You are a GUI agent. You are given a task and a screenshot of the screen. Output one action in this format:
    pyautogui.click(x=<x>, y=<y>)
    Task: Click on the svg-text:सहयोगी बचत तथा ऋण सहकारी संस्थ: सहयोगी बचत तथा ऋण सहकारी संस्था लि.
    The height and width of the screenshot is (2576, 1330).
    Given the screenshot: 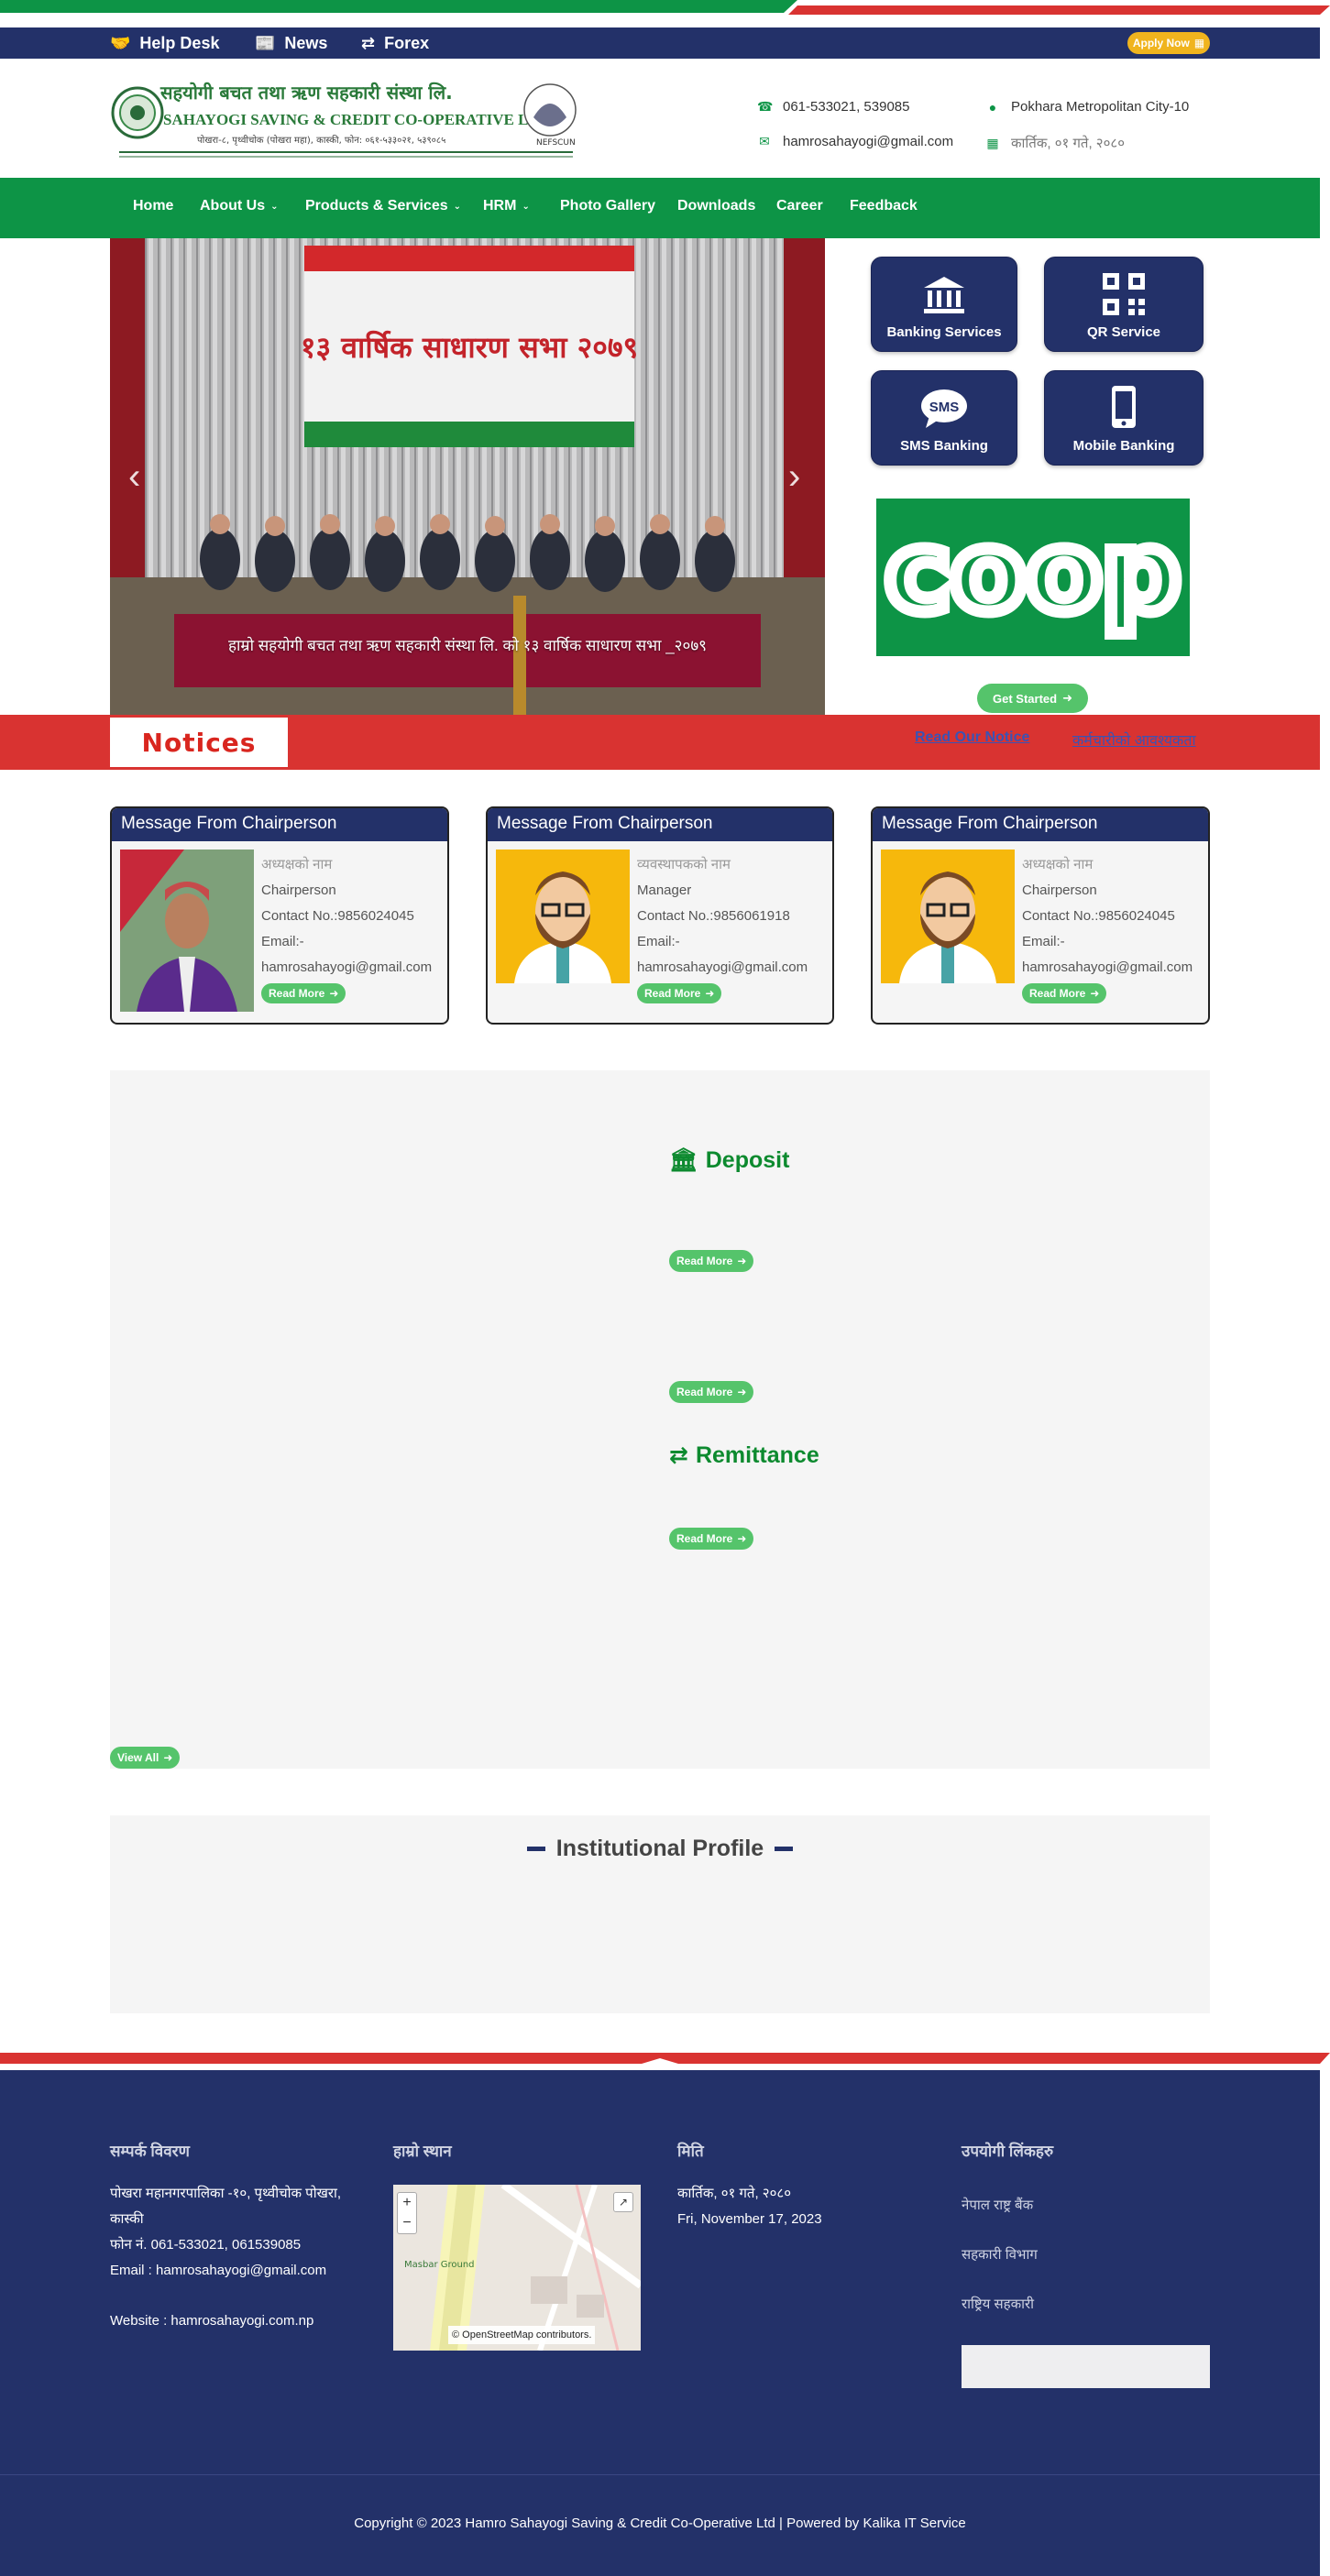 What is the action you would take?
    pyautogui.click(x=306, y=93)
    